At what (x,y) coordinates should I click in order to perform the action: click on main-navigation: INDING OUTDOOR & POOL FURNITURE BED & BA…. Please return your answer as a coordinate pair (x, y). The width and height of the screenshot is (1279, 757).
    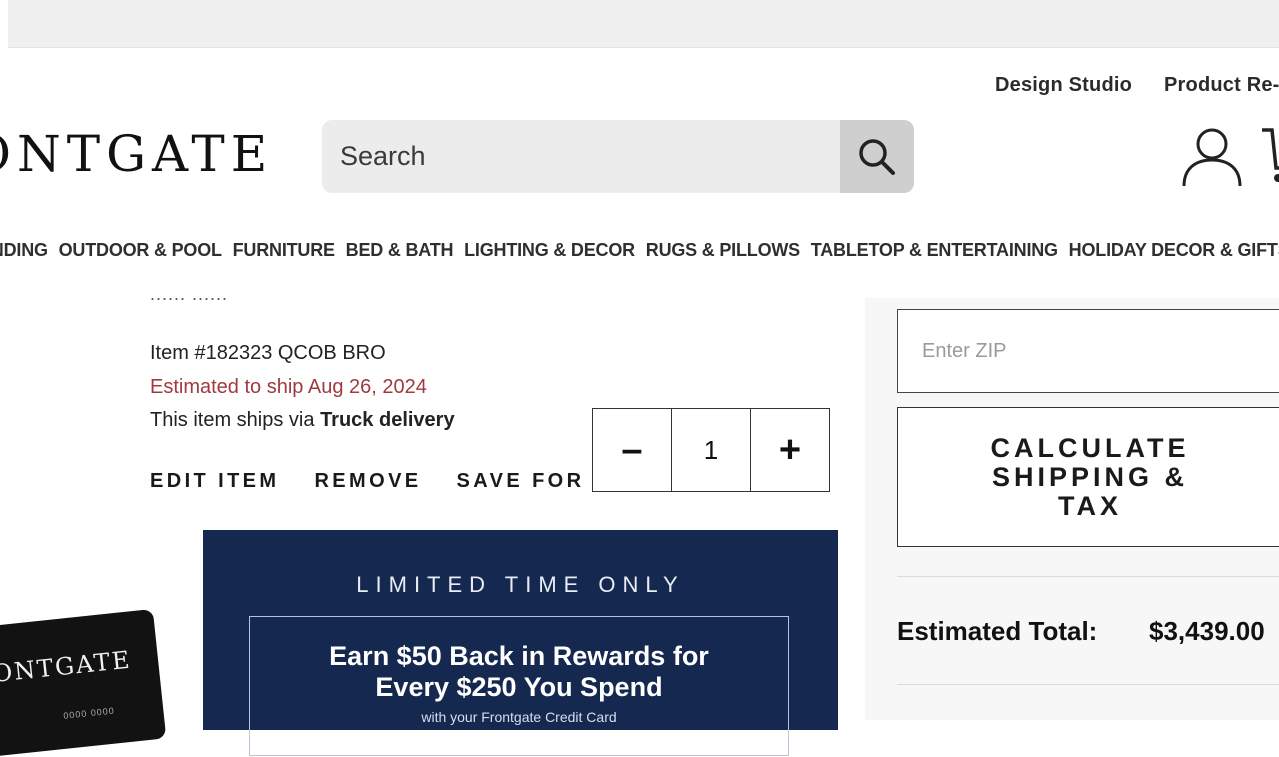
    Looking at the image, I should click on (639, 254).